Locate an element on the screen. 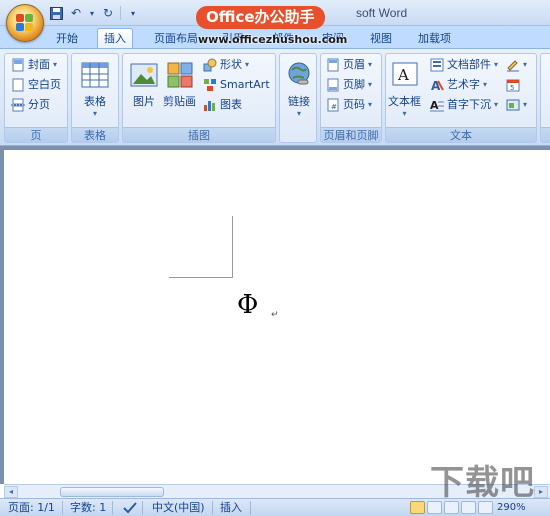  scroll-right-arrow-icon: ▸ is located at coordinates (541, 492).